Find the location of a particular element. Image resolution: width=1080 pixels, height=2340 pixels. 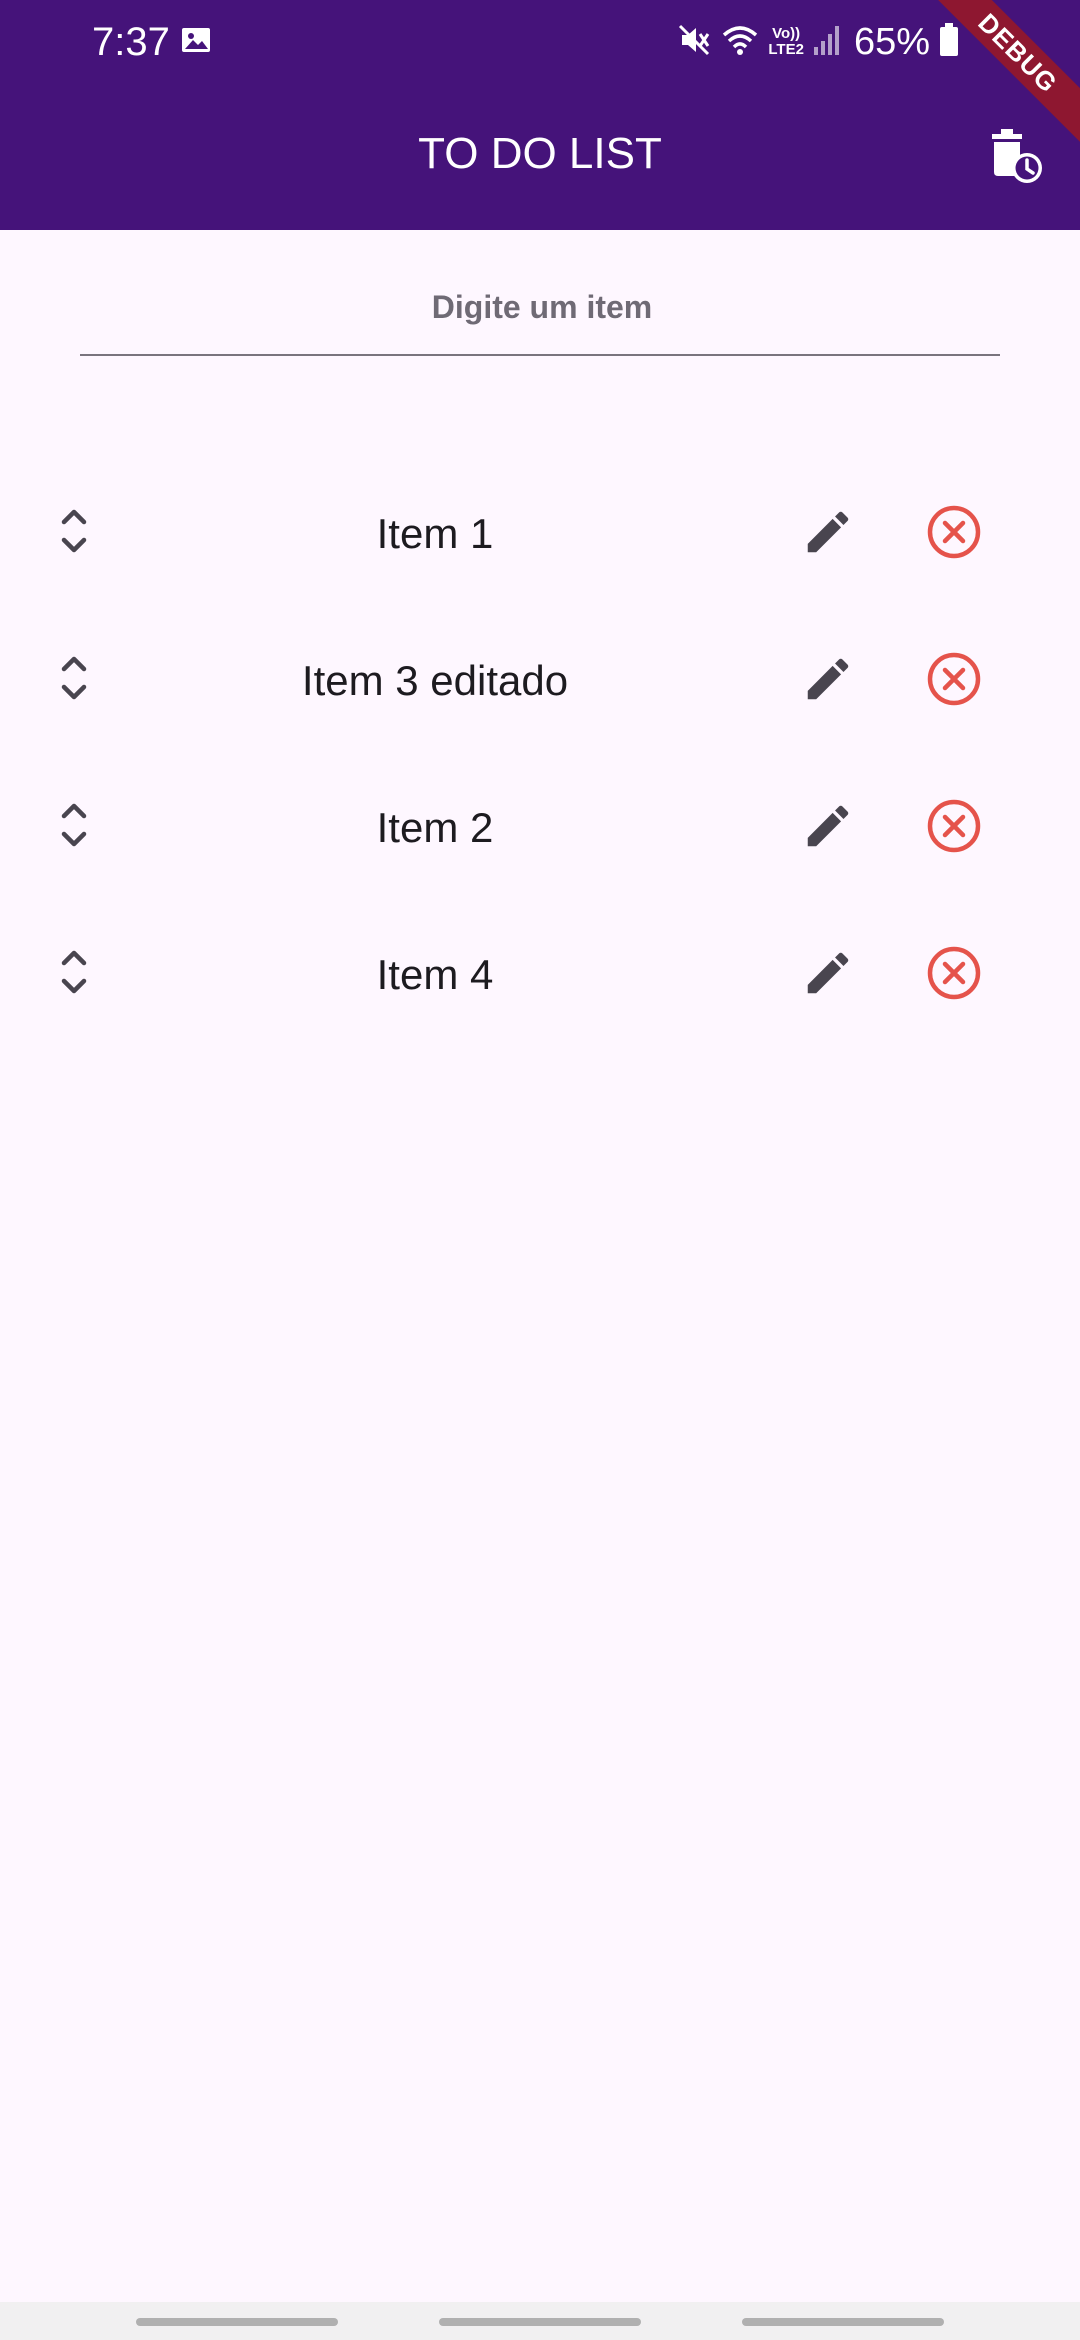

lte-label: LTE2 is located at coordinates (786, 49).